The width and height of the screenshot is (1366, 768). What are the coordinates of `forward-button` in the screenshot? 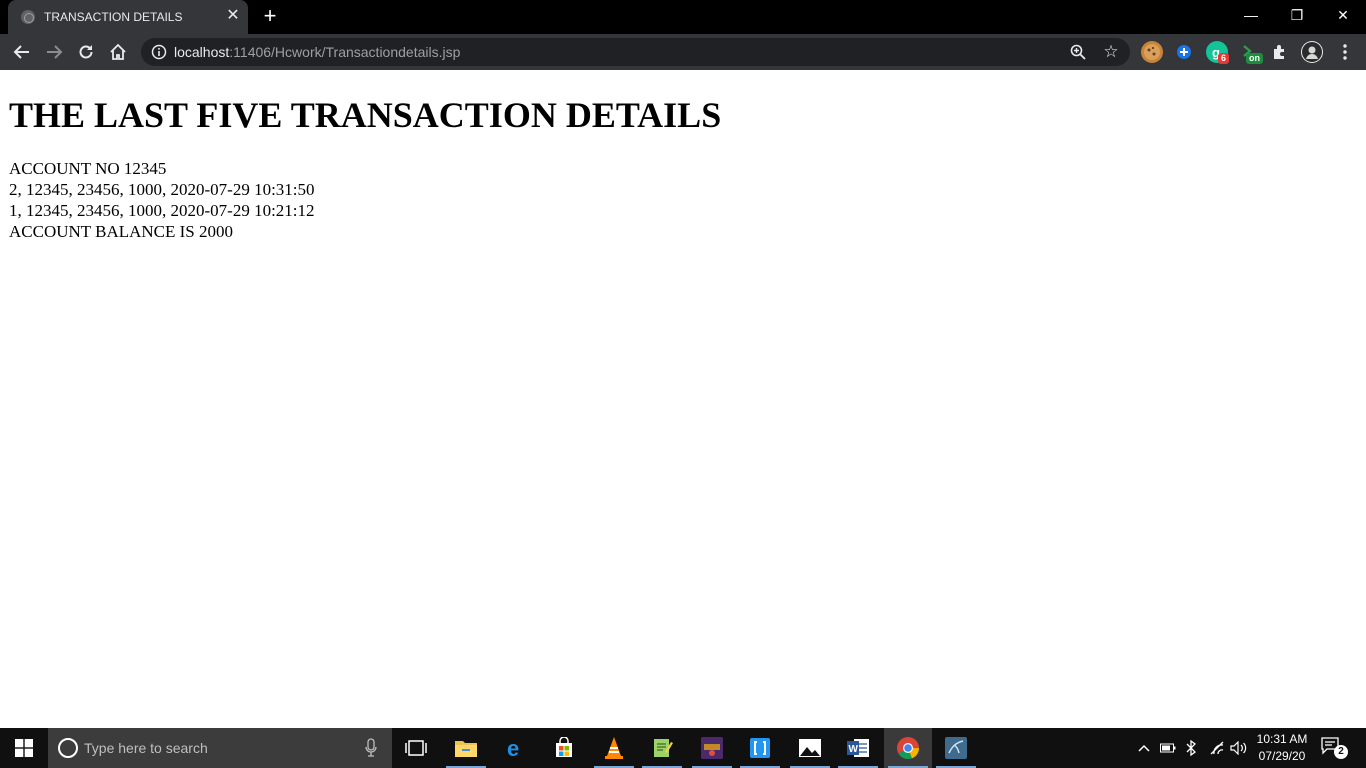 It's located at (54, 52).